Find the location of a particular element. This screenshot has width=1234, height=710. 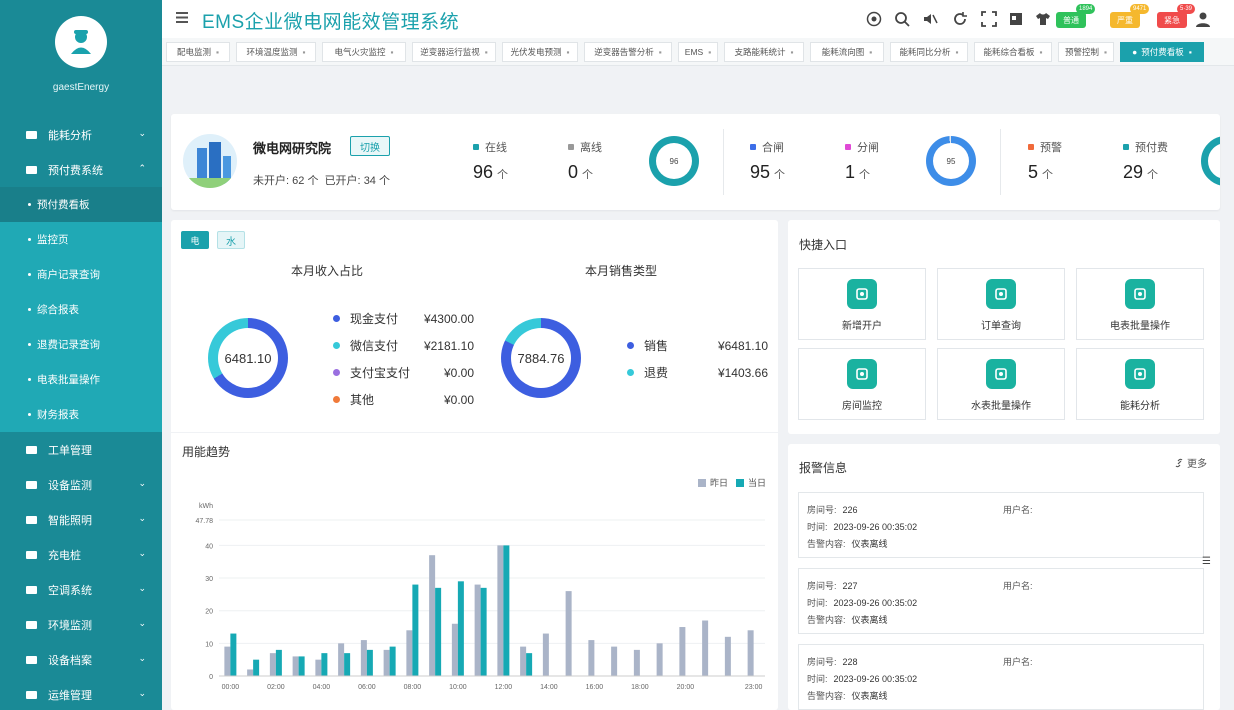

quick-water-meter: 水表批量操作 is located at coordinates (1001, 384).